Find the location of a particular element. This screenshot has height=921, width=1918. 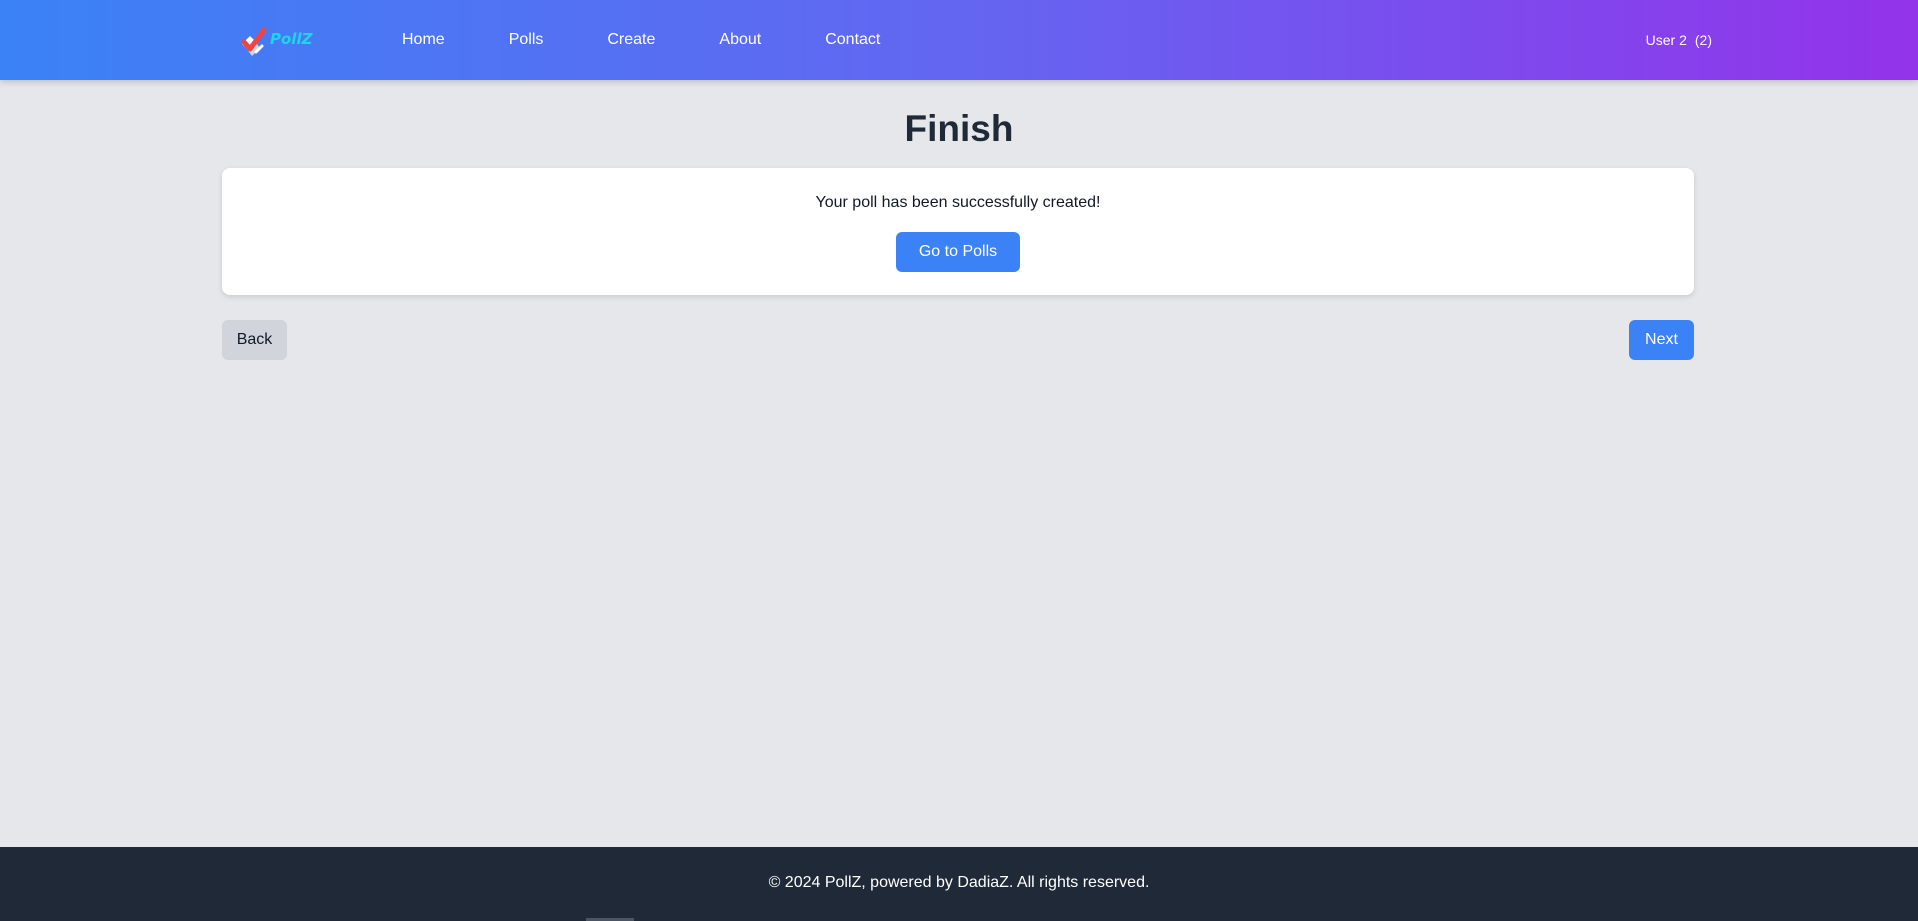

back-button: Back is located at coordinates (254, 340).